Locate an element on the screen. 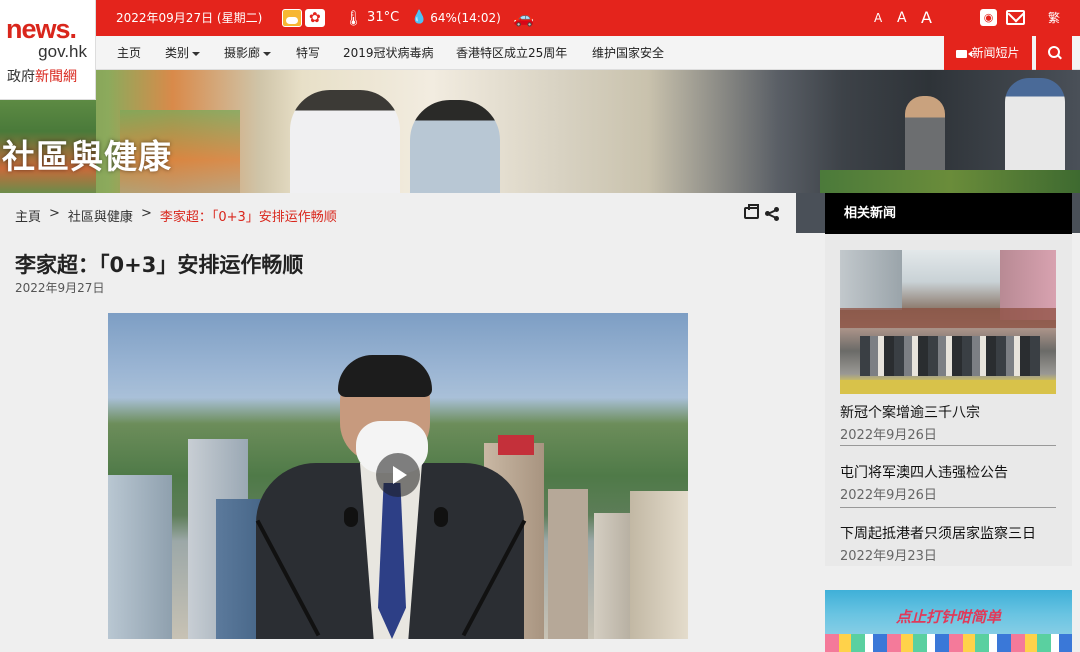 This screenshot has width=1080, height=652. weather-icons is located at coordinates (303, 18).